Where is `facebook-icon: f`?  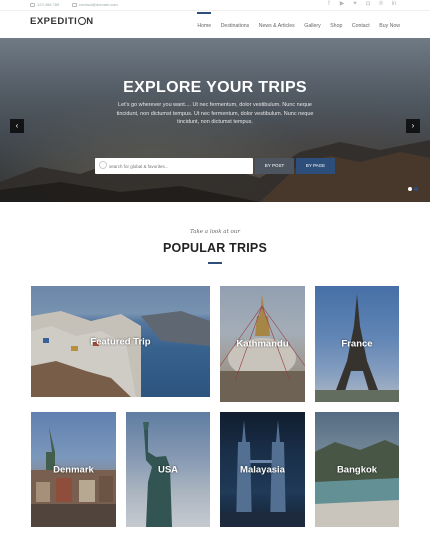 facebook-icon: f is located at coordinates (329, 4).